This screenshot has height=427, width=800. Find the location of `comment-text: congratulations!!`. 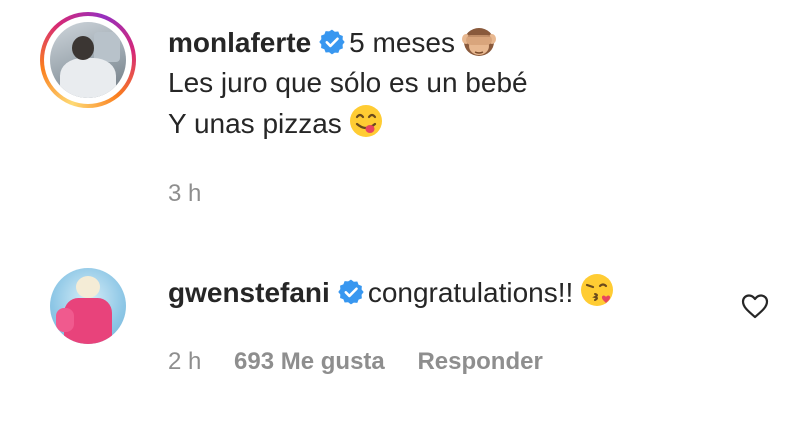

comment-text: congratulations!! is located at coordinates (470, 292).